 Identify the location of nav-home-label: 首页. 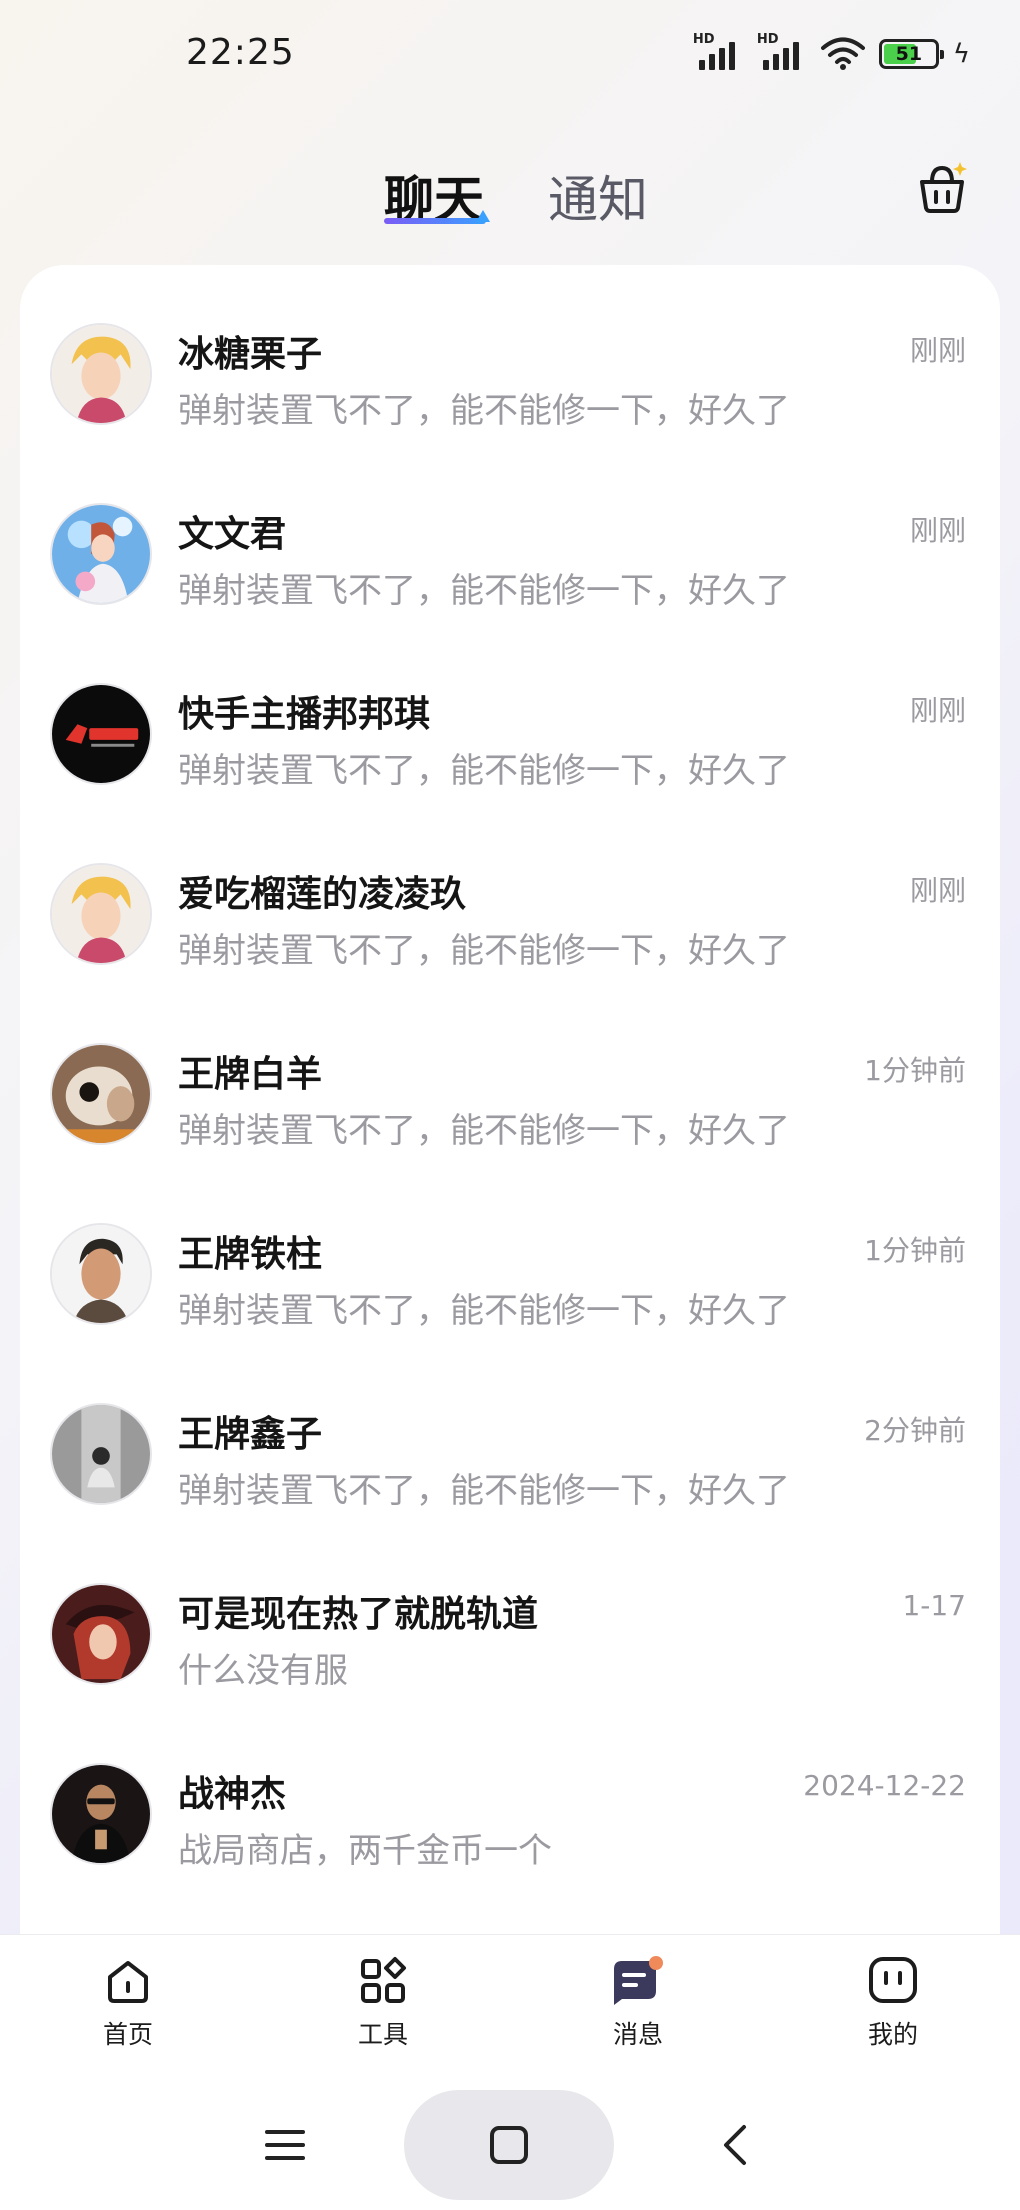
(127, 2034).